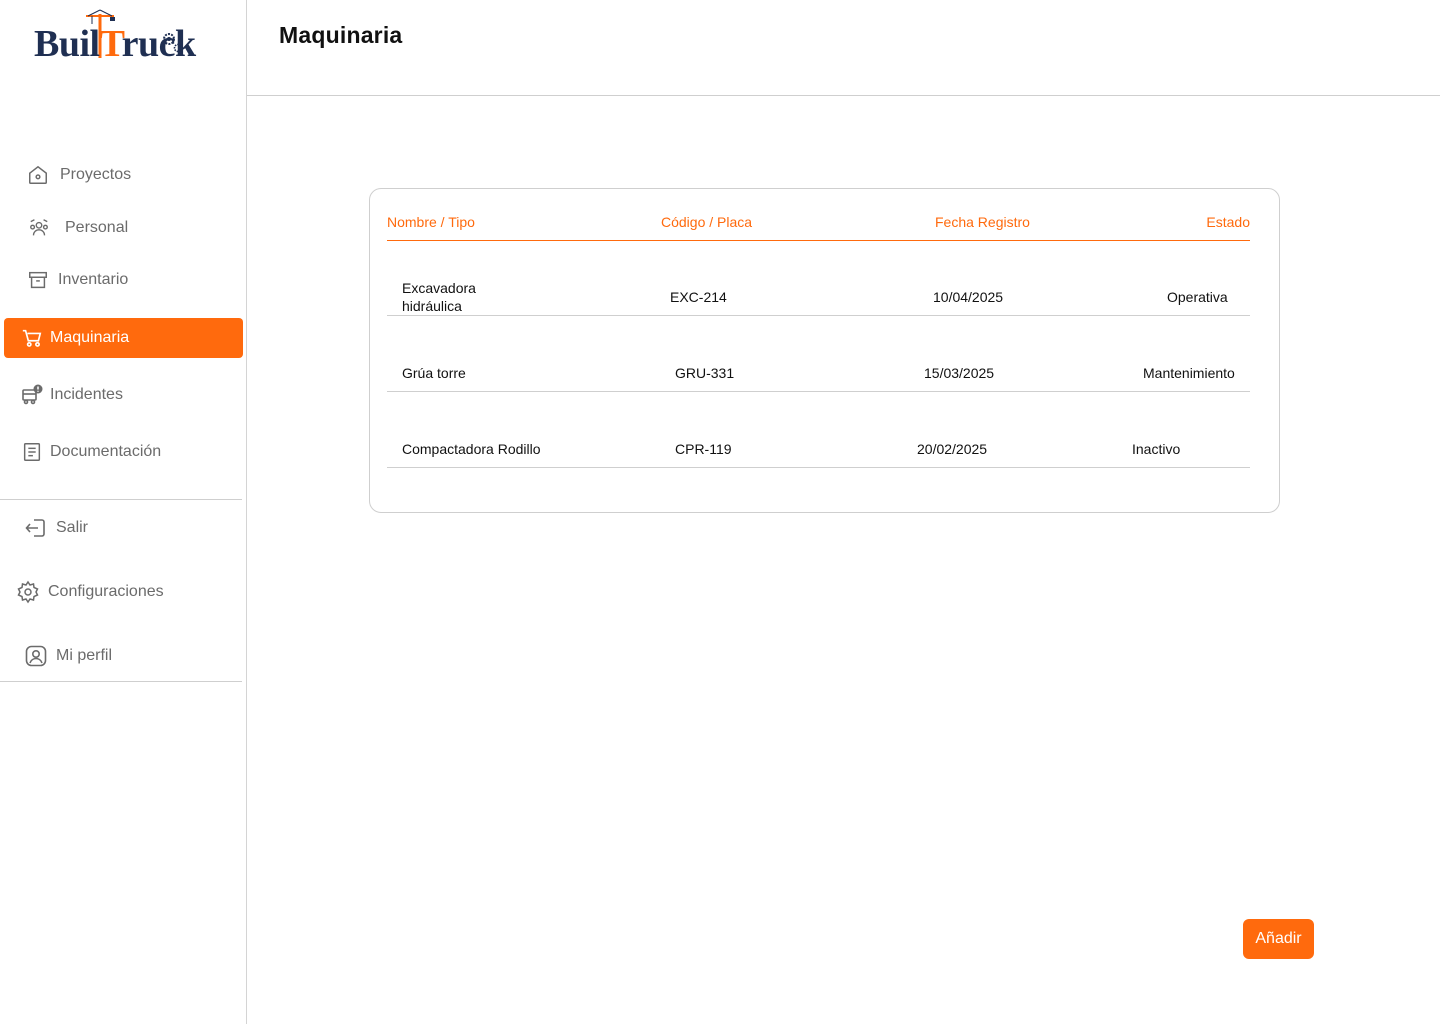 The image size is (1440, 1024). What do you see at coordinates (959, 373) in the screenshot?
I see `cell-date: 15/03/2025` at bounding box center [959, 373].